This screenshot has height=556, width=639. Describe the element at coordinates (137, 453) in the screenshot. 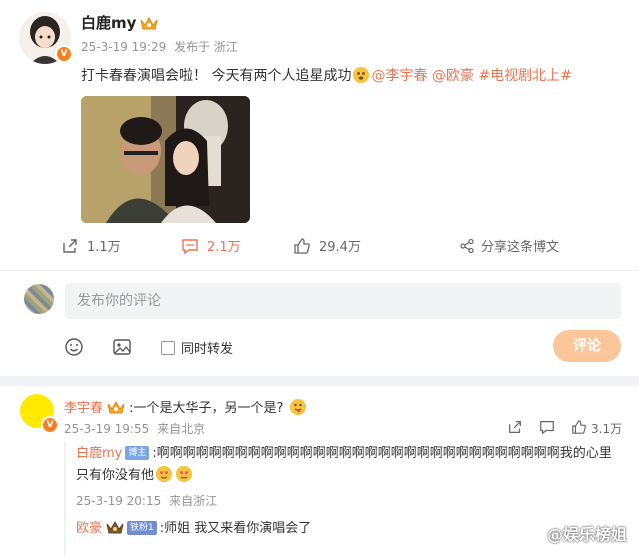

I see `reply-tag: 博主` at that location.